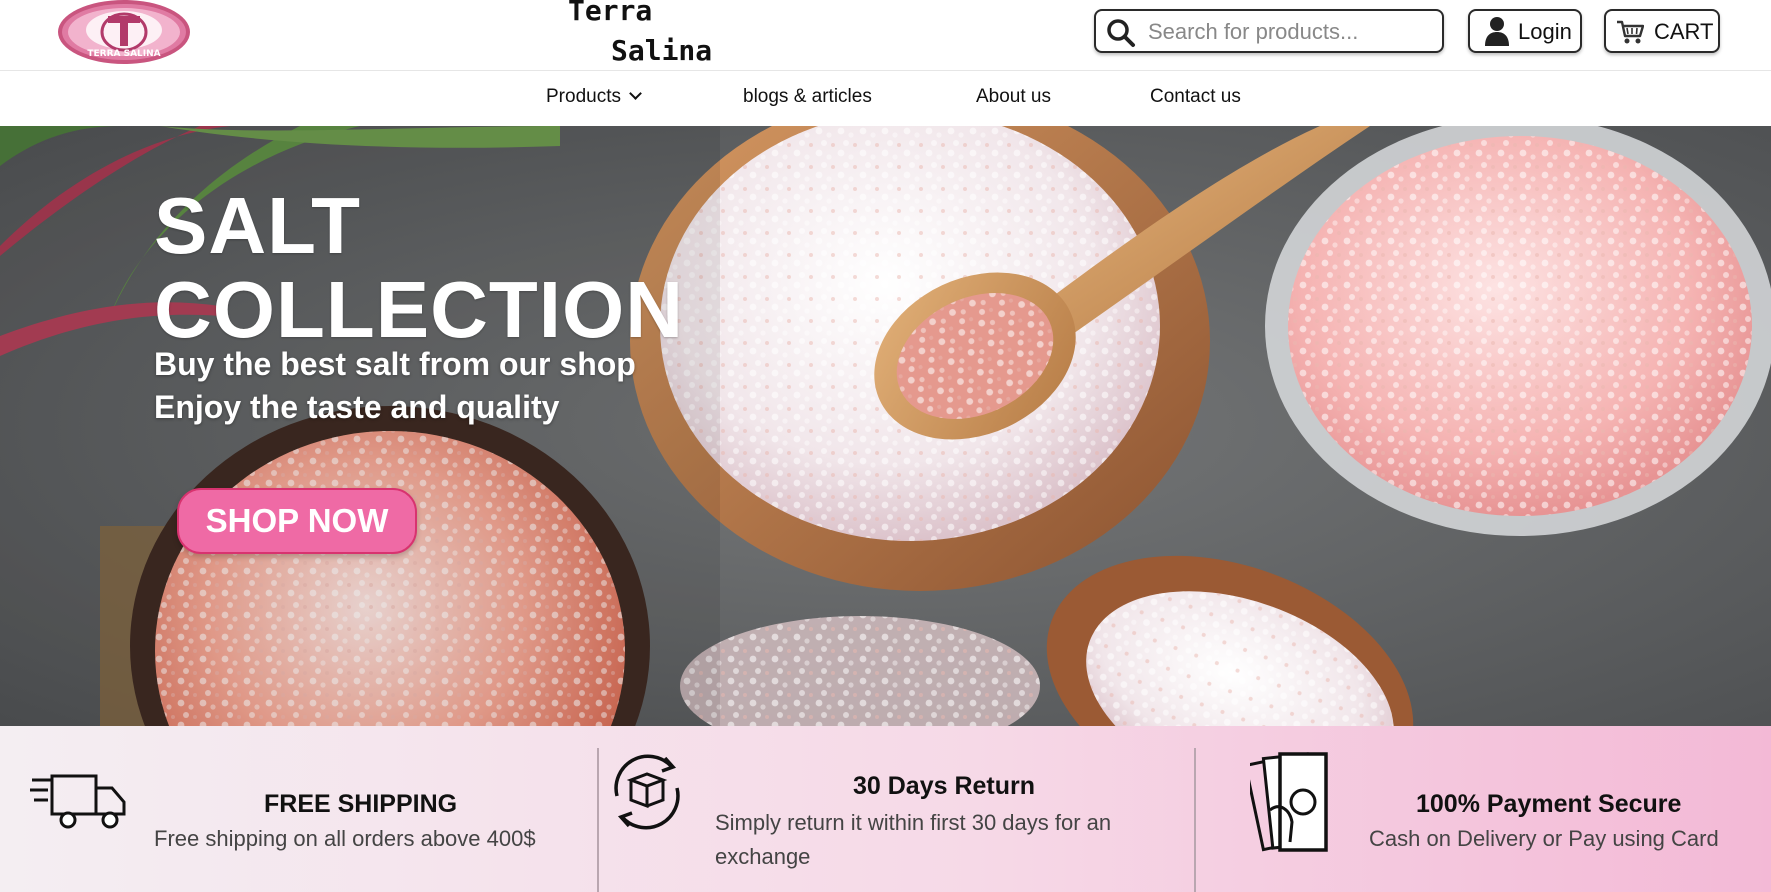  Describe the element at coordinates (123, 54) in the screenshot. I see `logo-text: TERRA SALINA` at that location.